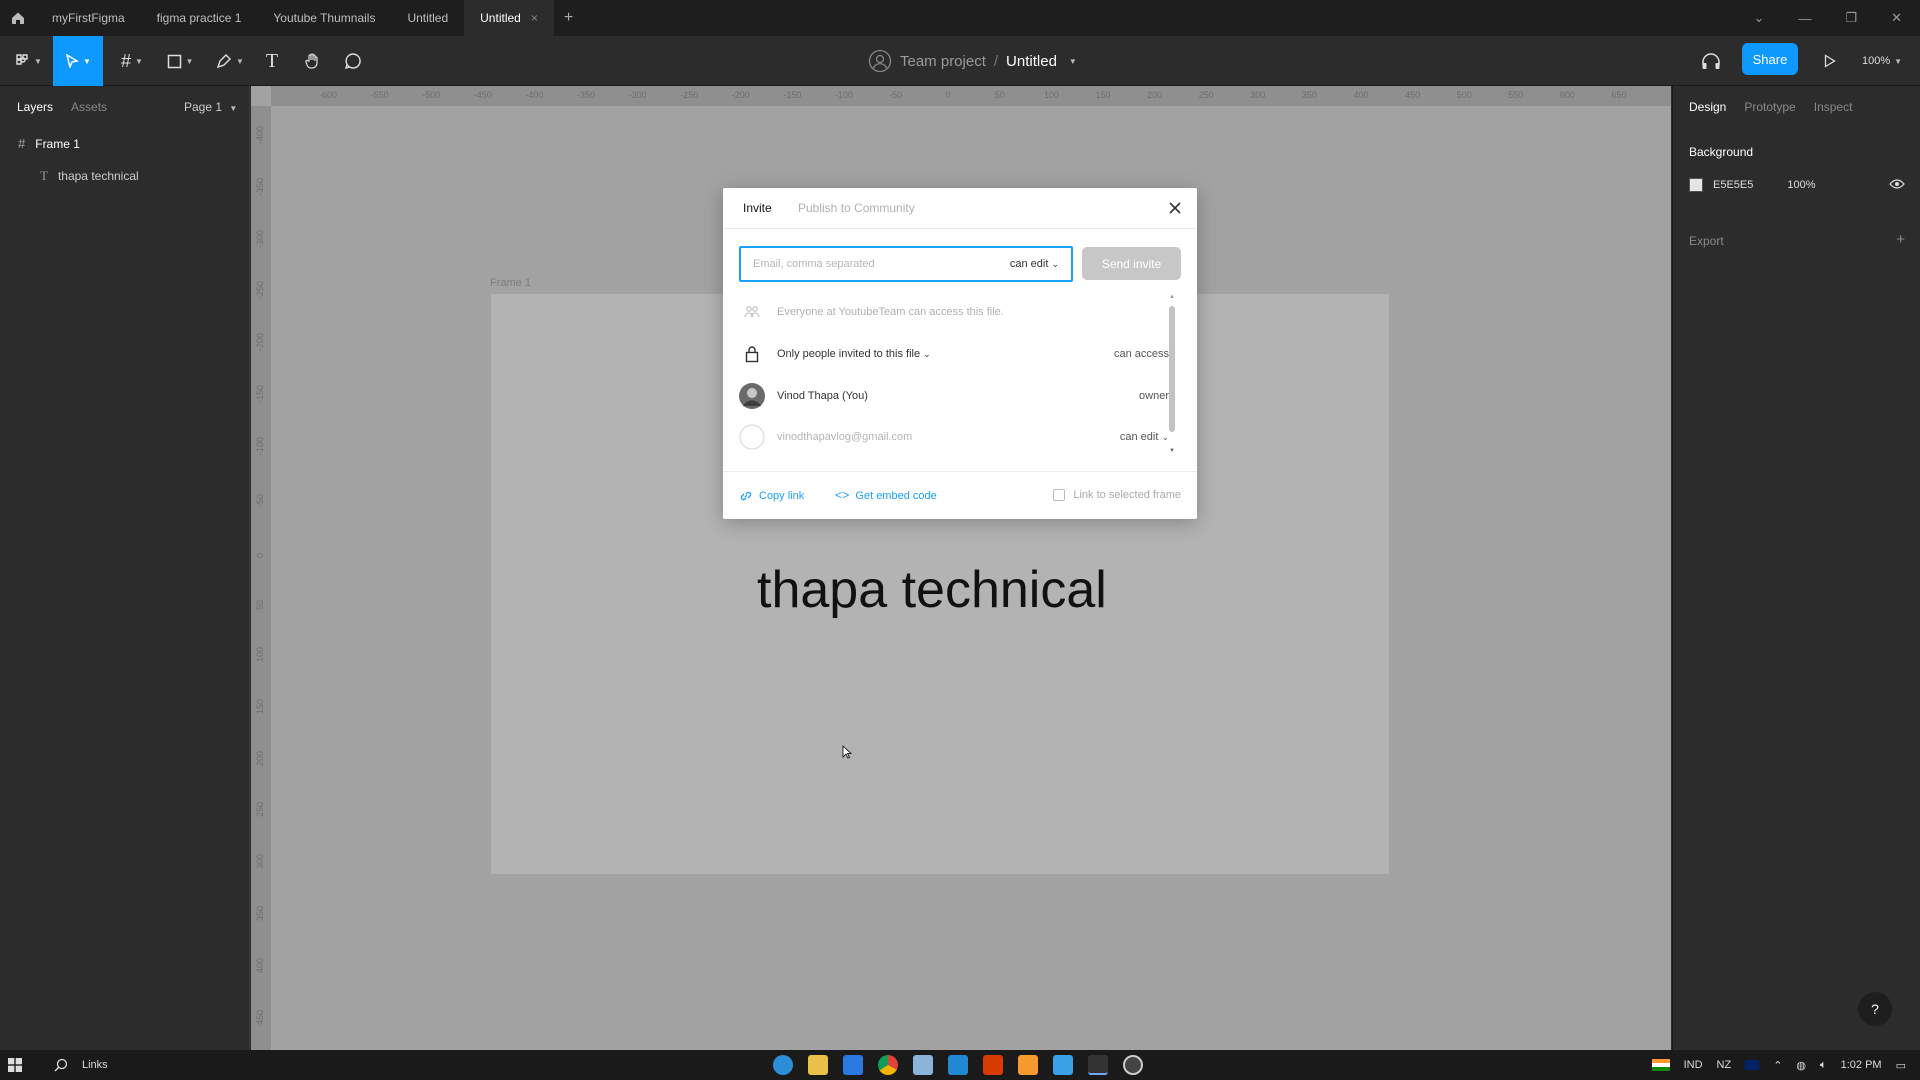 The width and height of the screenshot is (1920, 1080). I want to click on new-tab-button: +, so click(568, 18).